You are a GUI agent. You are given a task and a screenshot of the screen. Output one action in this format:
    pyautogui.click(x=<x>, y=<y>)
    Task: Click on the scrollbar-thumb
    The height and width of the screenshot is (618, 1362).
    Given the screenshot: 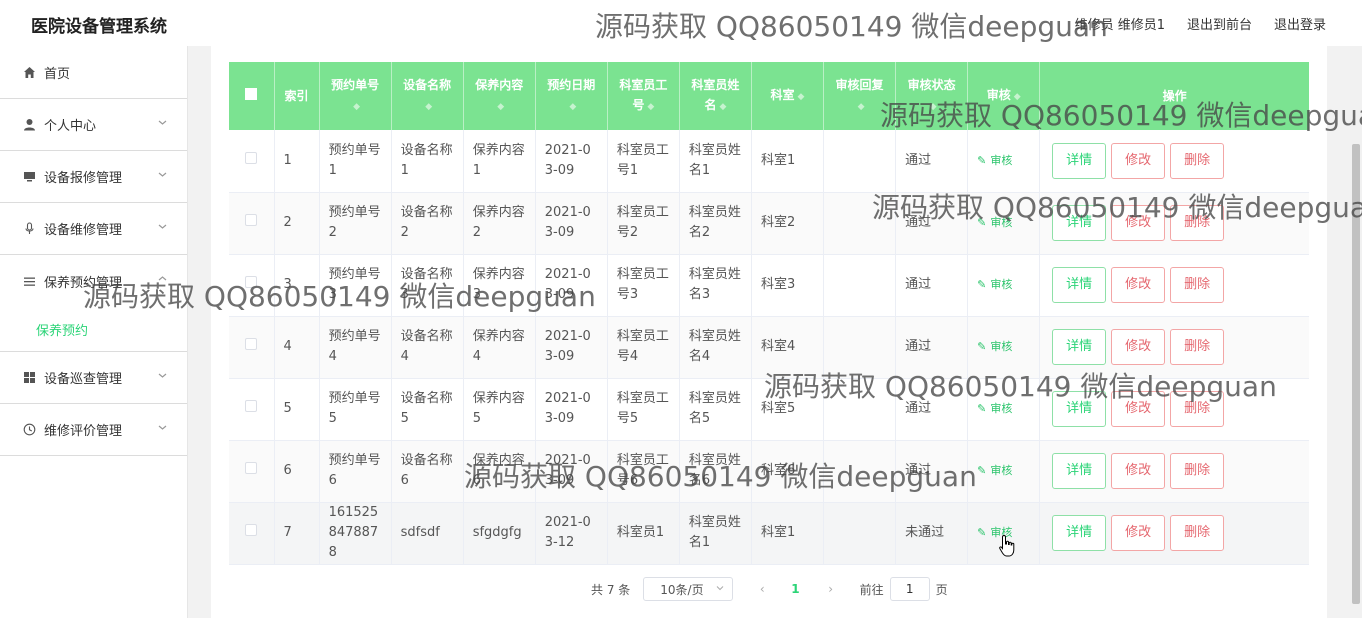 What is the action you would take?
    pyautogui.click(x=1356, y=374)
    